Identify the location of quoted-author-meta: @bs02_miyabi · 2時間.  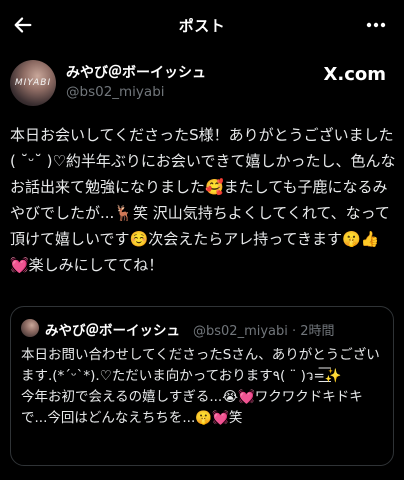
(264, 331).